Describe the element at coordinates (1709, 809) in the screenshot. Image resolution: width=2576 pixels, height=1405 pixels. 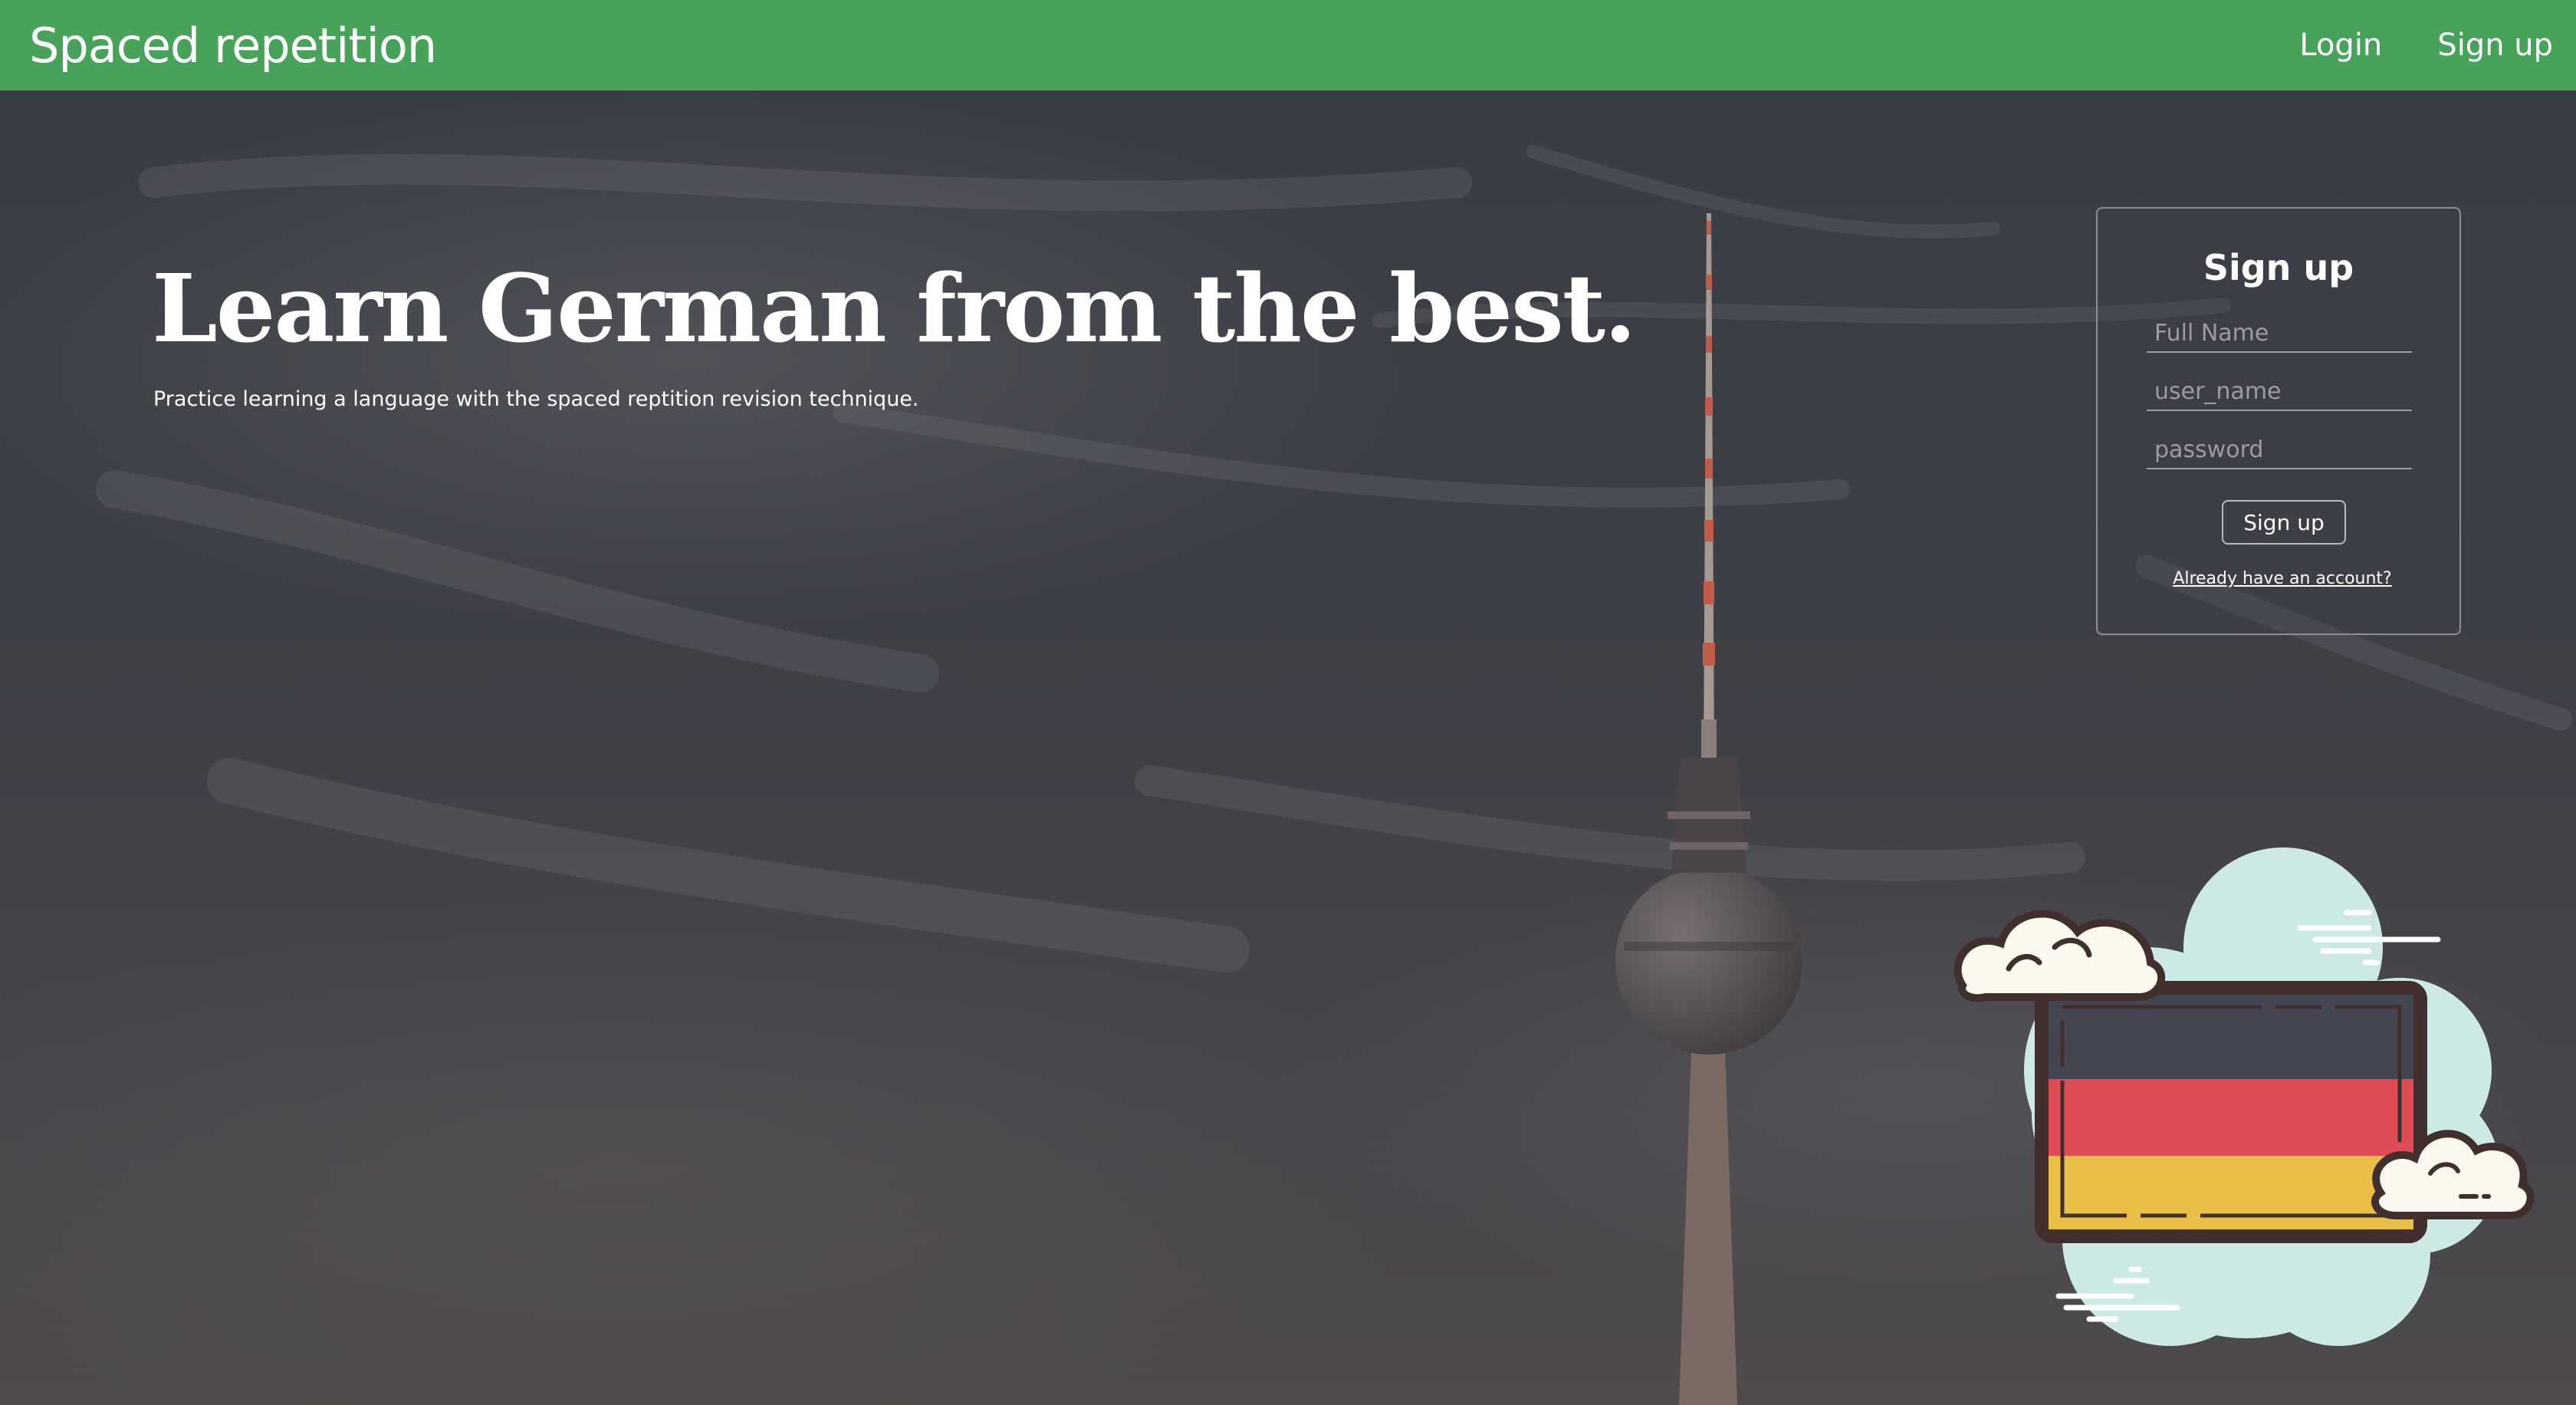
I see `tv-tower-icon` at that location.